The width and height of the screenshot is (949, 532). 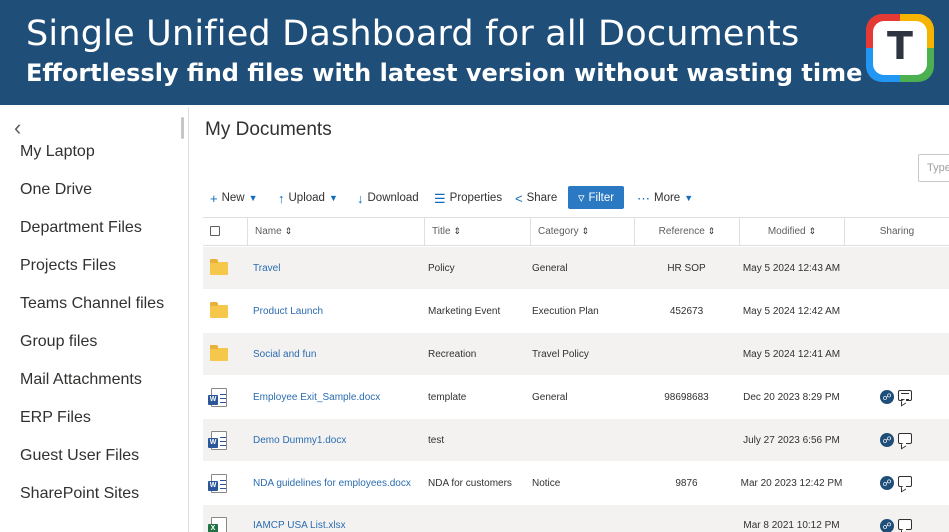 I want to click on file-name: Travel, so click(x=338, y=268).